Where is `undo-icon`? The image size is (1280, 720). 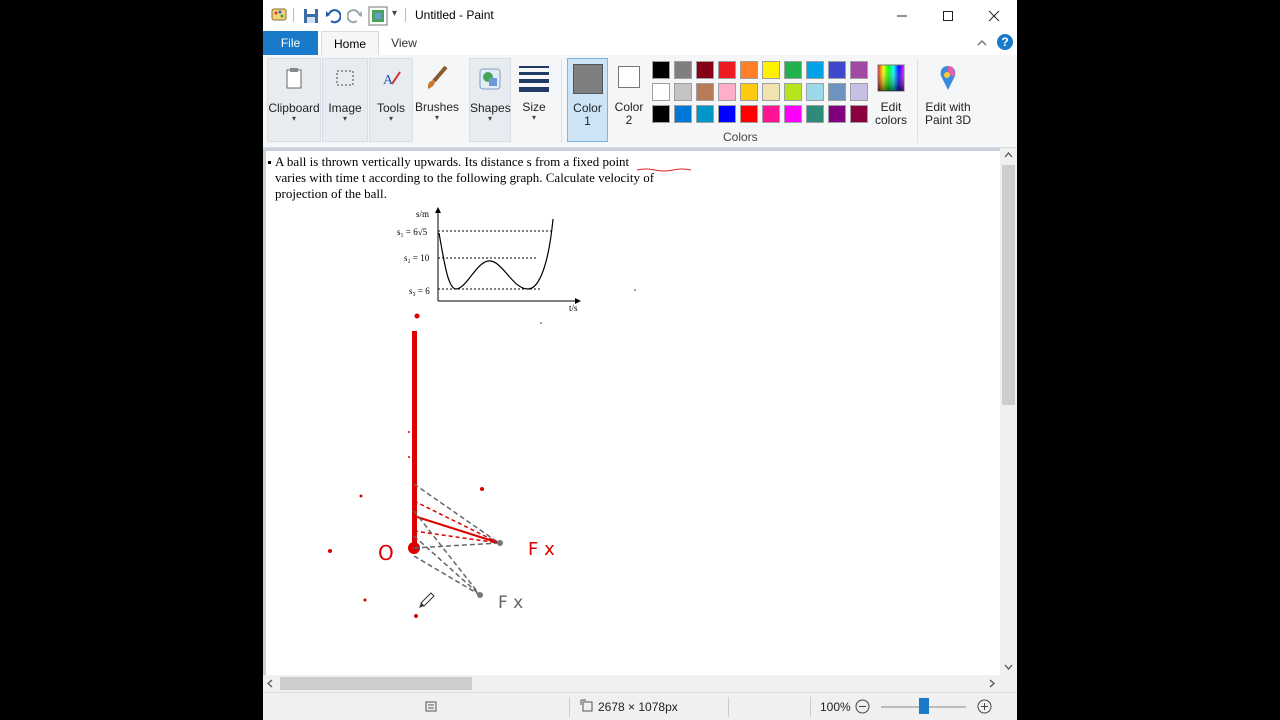
undo-icon is located at coordinates (333, 16).